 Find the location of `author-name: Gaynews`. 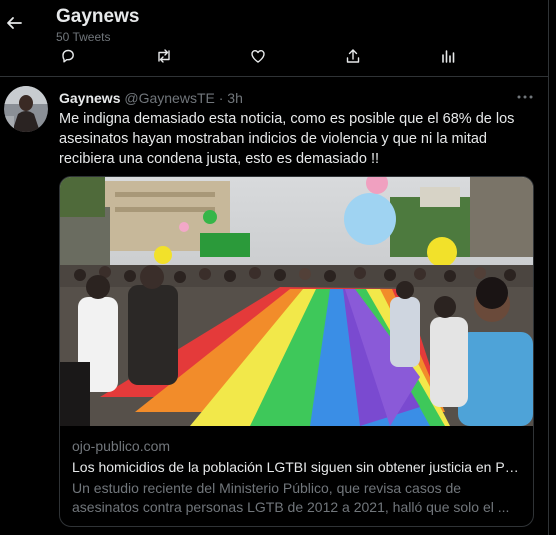

author-name: Gaynews is located at coordinates (89, 98).